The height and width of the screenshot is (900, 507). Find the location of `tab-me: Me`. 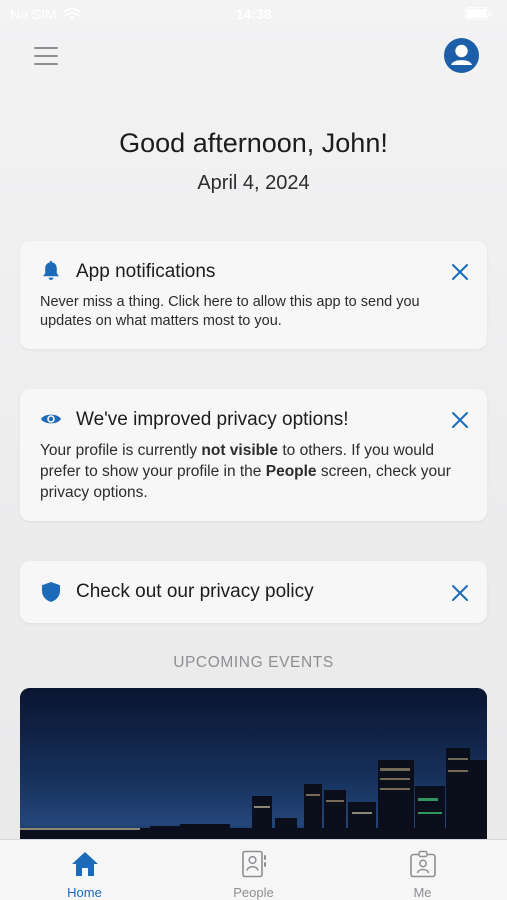

tab-me: Me is located at coordinates (422, 870).